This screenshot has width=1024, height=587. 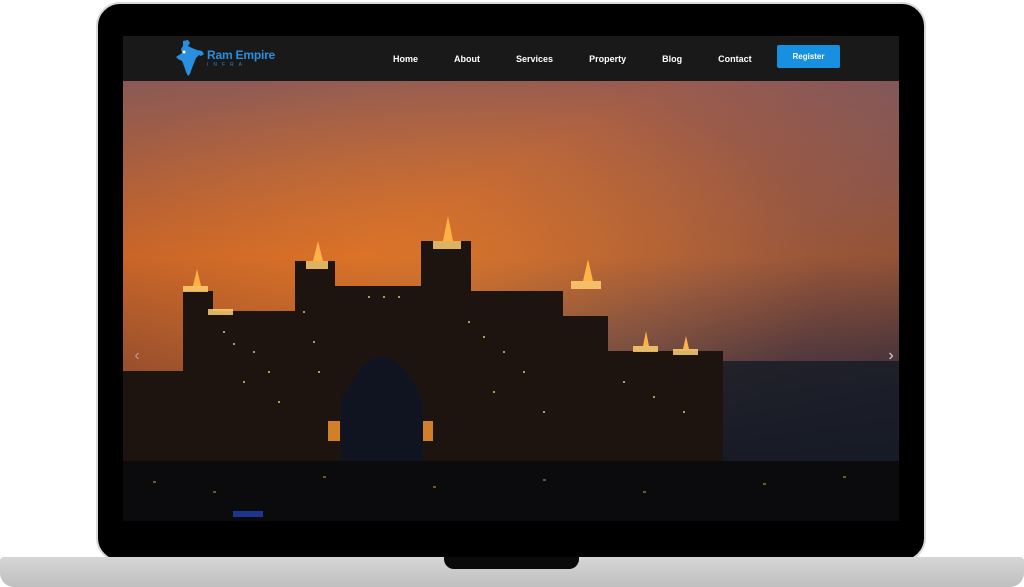 I want to click on nav-blog: Blog, so click(x=672, y=59).